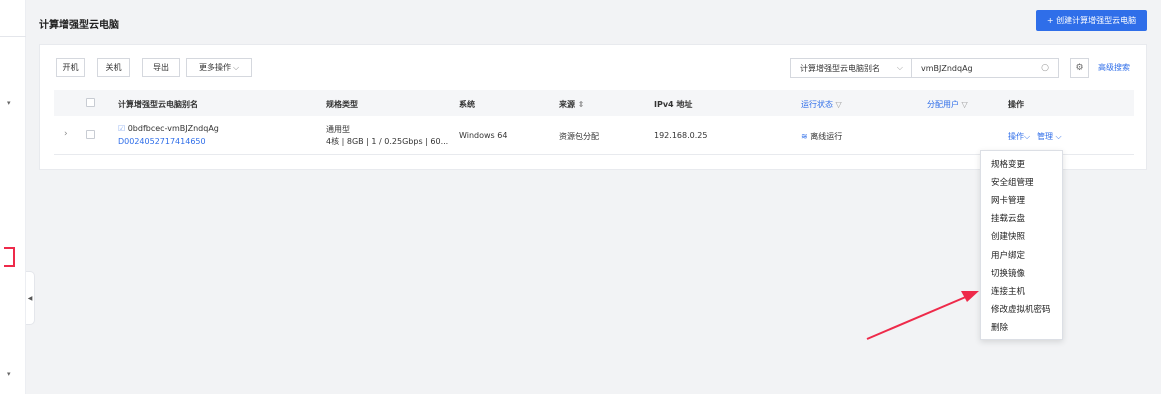 This screenshot has width=1161, height=394. What do you see at coordinates (1079, 68) in the screenshot?
I see `gear-icon: ⚙` at bounding box center [1079, 68].